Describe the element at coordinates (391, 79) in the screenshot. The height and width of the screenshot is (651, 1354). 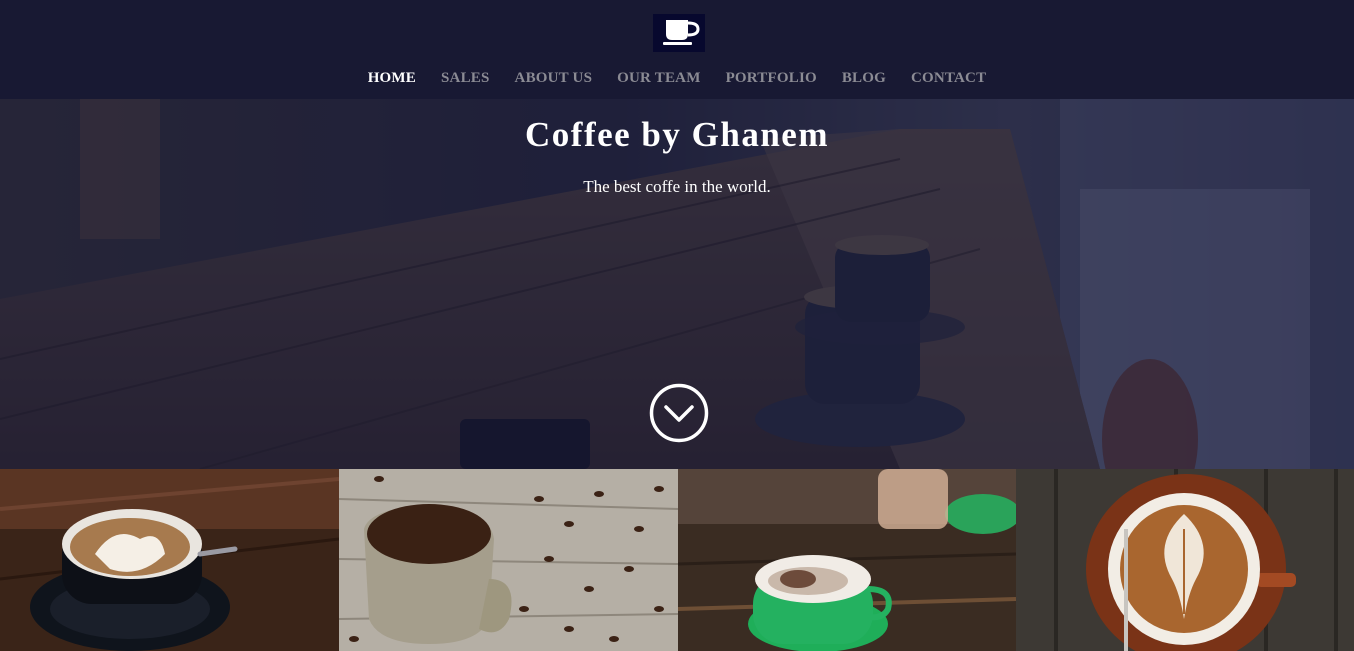
I see `nav-home: HOME` at that location.